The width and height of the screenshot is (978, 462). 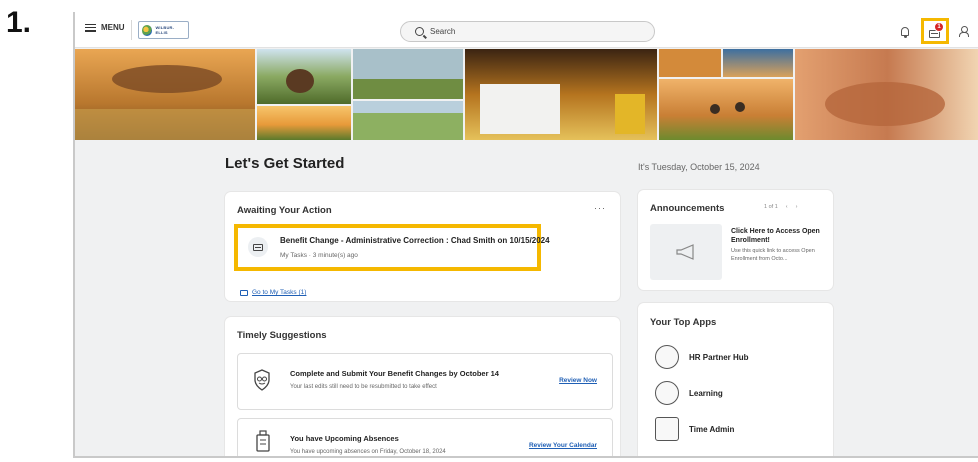 I want to click on card-title: Timely Suggestions, so click(x=282, y=335).